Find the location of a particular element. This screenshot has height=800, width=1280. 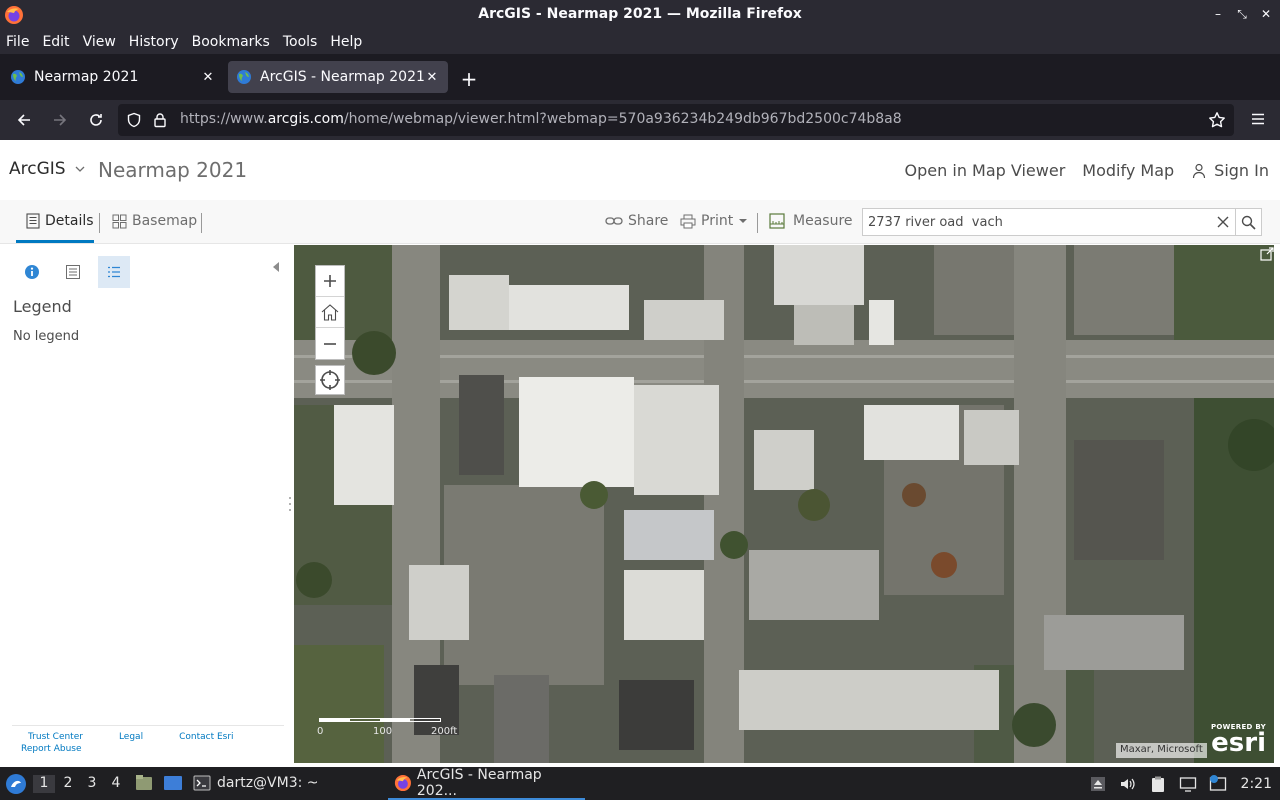

tab-nearmap-2021: Nearmap 2021 ✕ is located at coordinates (113, 77).